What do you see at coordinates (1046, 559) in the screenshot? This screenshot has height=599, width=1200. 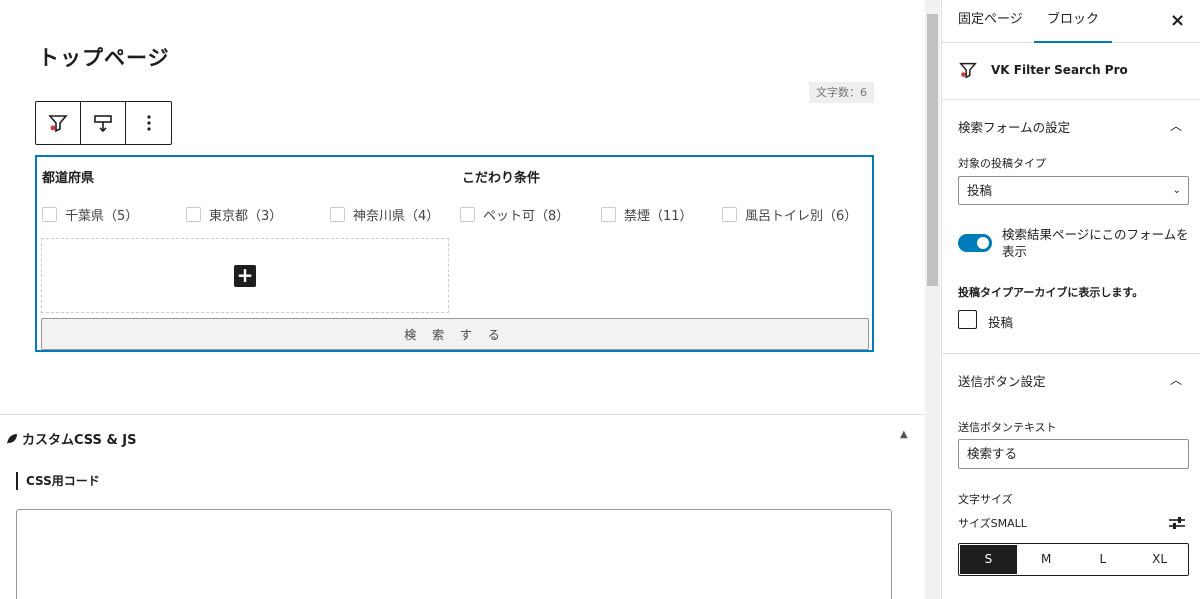 I see `size-m-button: M` at bounding box center [1046, 559].